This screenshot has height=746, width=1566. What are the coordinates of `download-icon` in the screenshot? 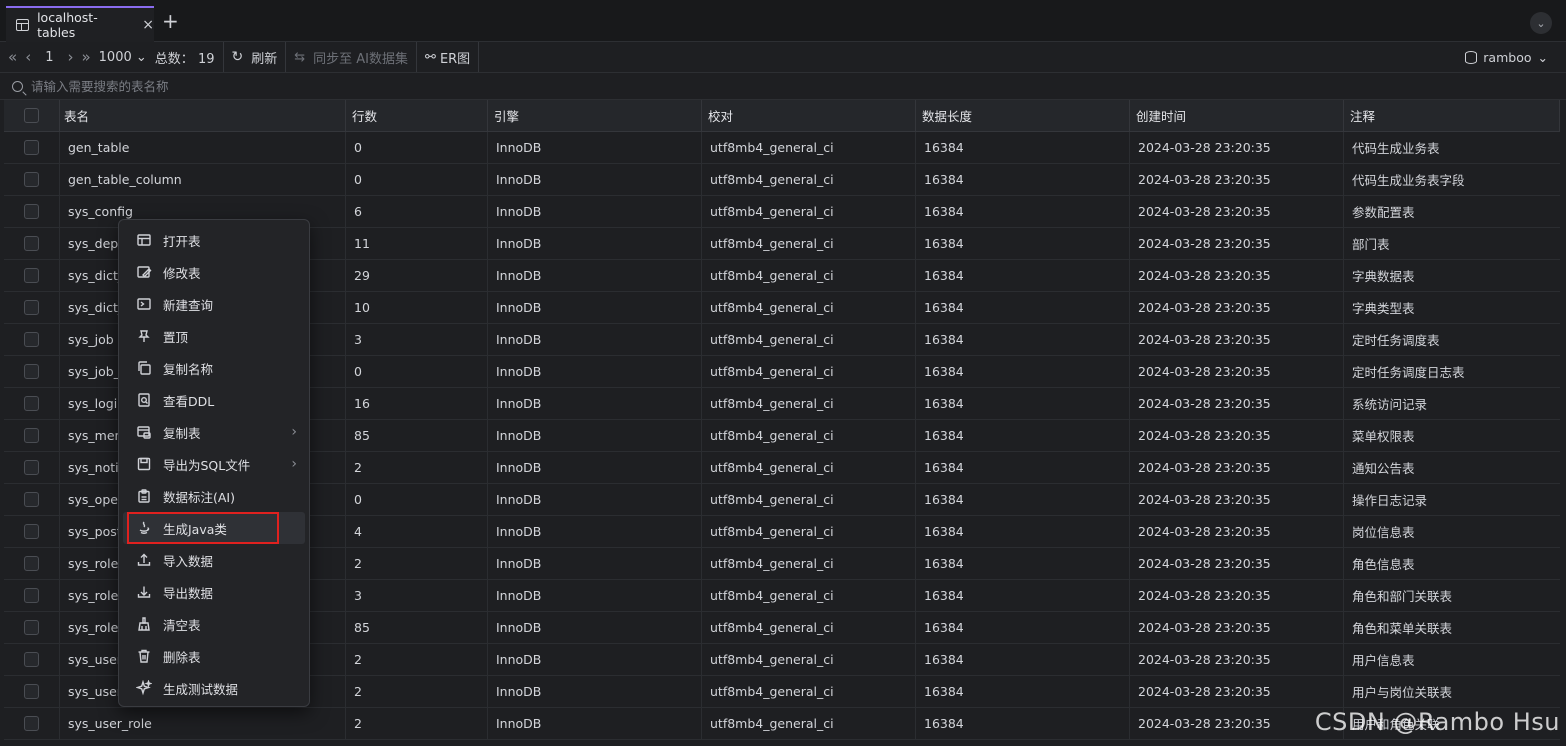 It's located at (144, 592).